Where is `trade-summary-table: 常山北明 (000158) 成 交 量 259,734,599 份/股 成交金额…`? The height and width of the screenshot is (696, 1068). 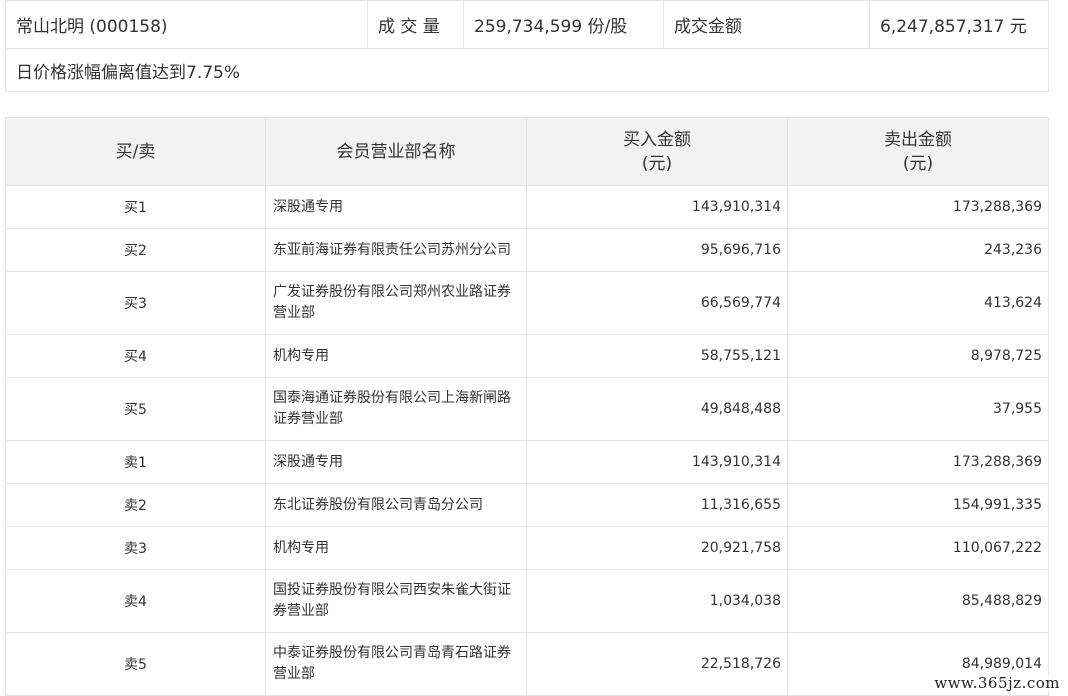 trade-summary-table: 常山北明 (000158) 成 交 量 259,734,599 份/股 成交金额… is located at coordinates (527, 46).